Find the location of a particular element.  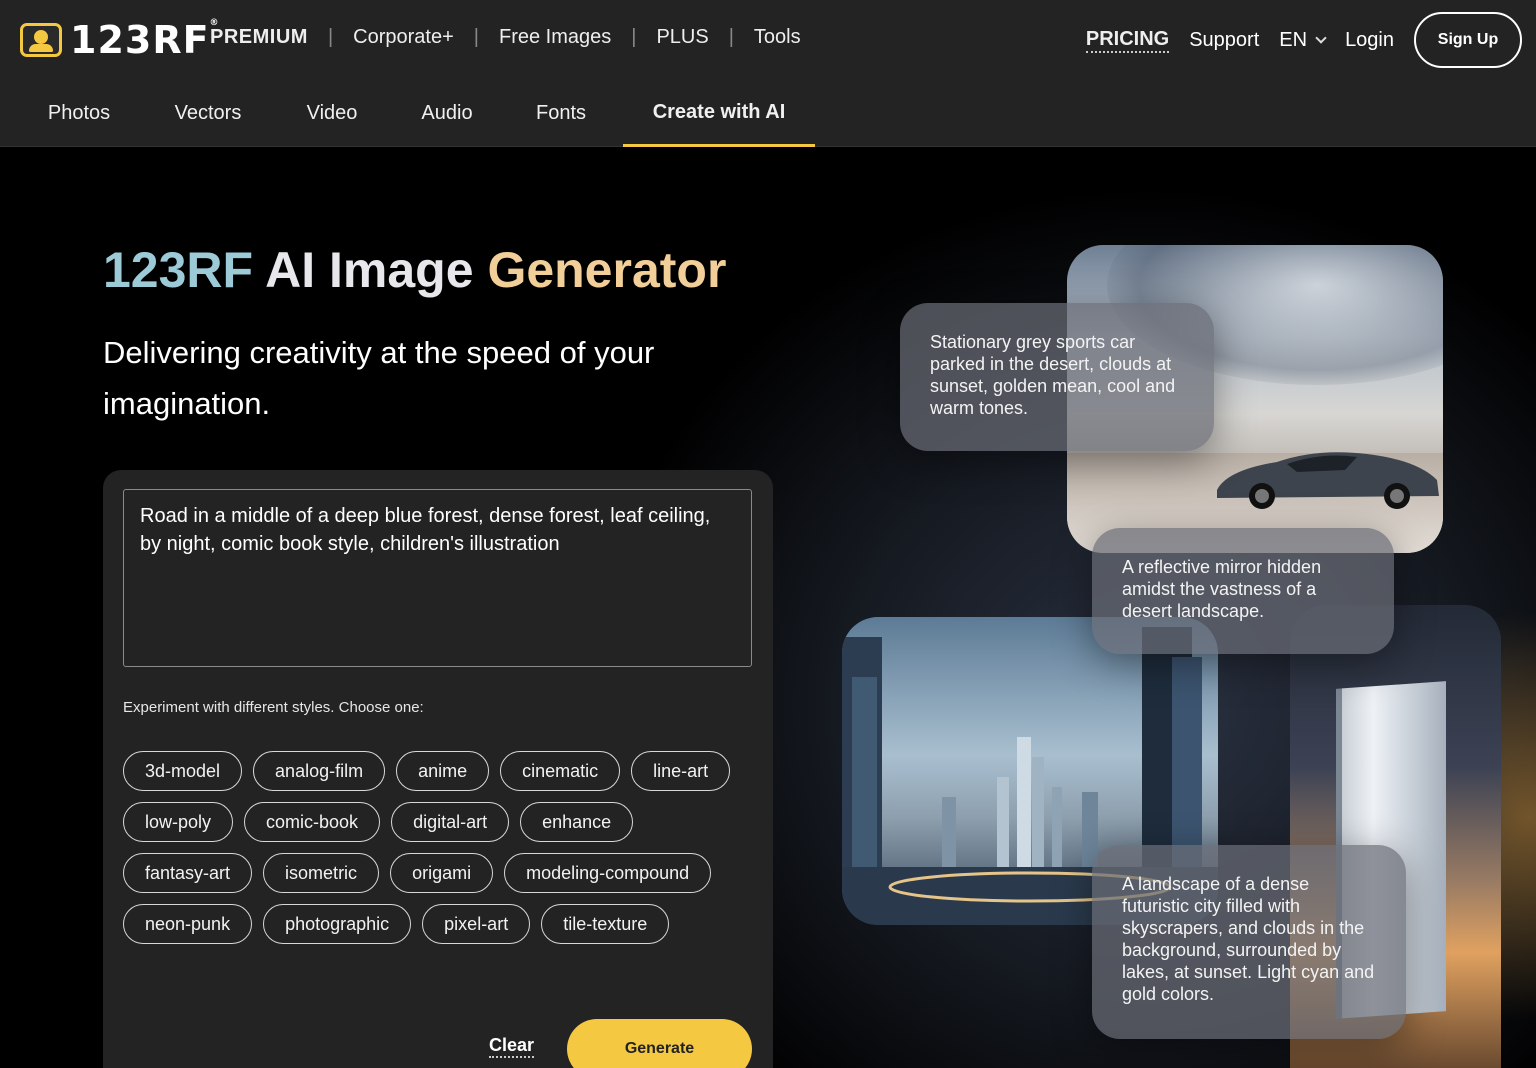

tab-create-with-ai: Create with AI is located at coordinates (719, 113).